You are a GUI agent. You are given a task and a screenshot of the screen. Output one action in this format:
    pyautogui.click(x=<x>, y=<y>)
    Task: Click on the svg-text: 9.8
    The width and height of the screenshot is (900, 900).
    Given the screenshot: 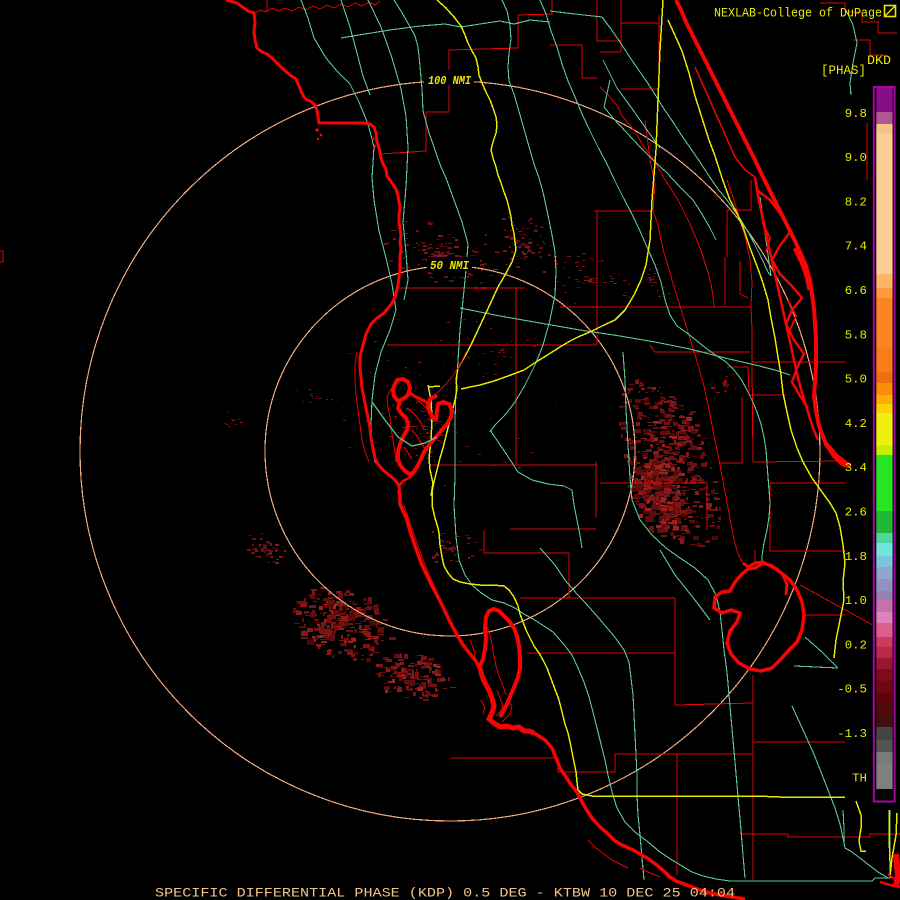 What is the action you would take?
    pyautogui.click(x=856, y=114)
    